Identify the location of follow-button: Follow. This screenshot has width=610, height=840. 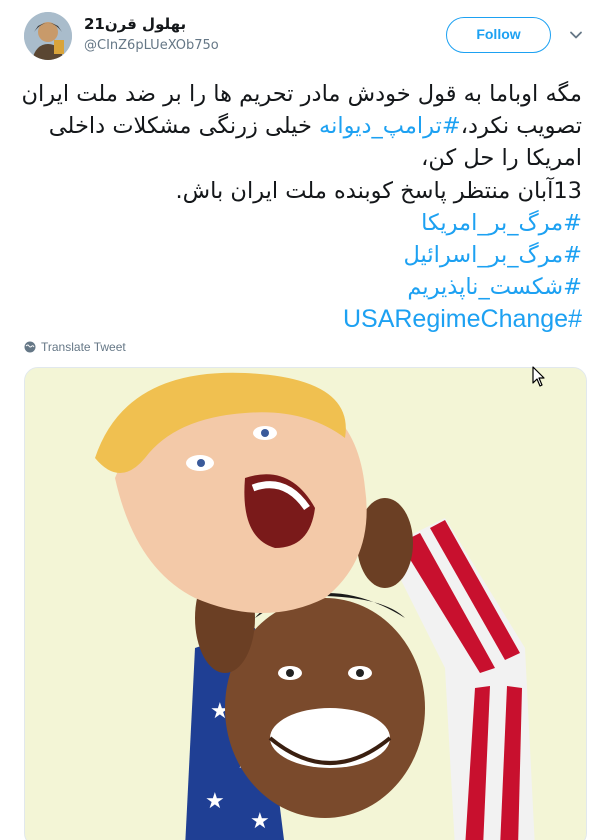
(498, 35).